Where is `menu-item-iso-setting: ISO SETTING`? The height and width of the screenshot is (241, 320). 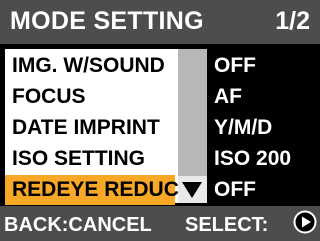 menu-item-iso-setting: ISO SETTING is located at coordinates (90, 159).